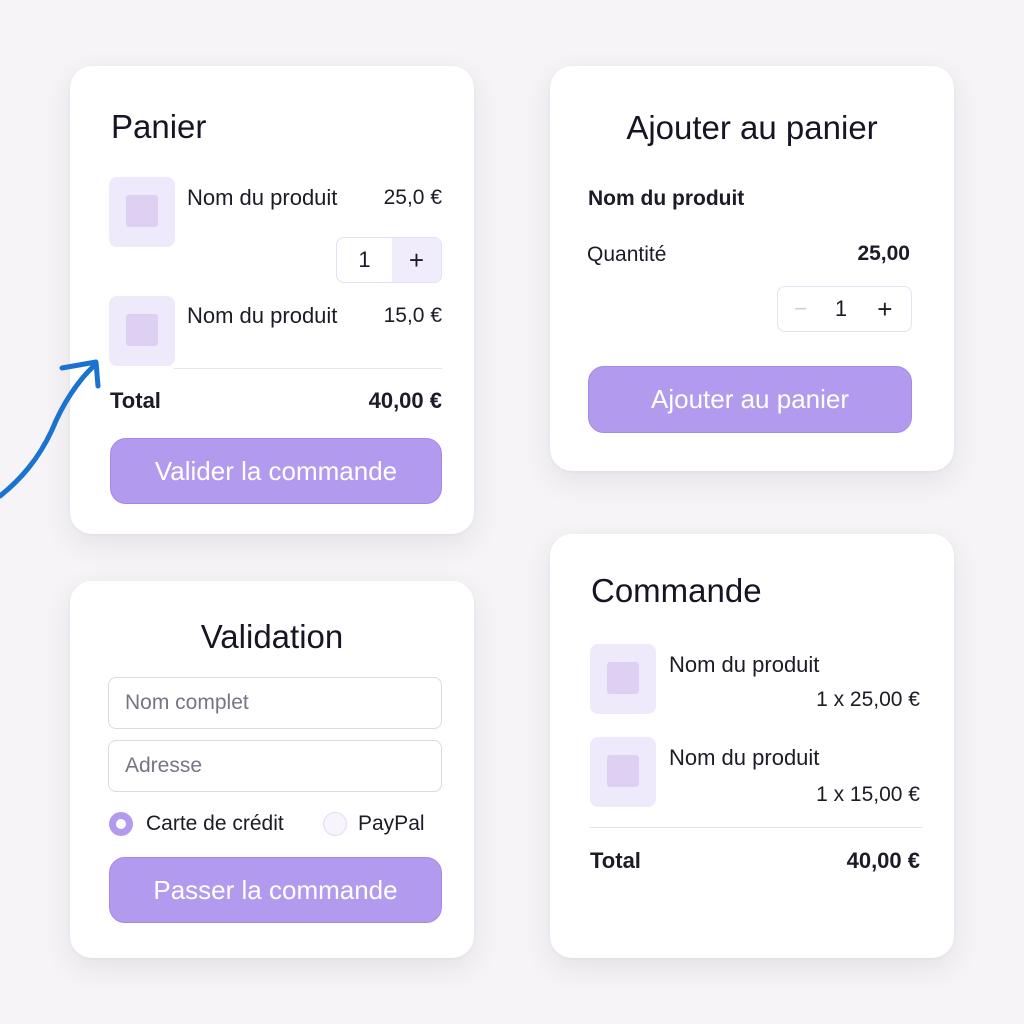  What do you see at coordinates (883, 253) in the screenshot?
I see `product-price: 25,00` at bounding box center [883, 253].